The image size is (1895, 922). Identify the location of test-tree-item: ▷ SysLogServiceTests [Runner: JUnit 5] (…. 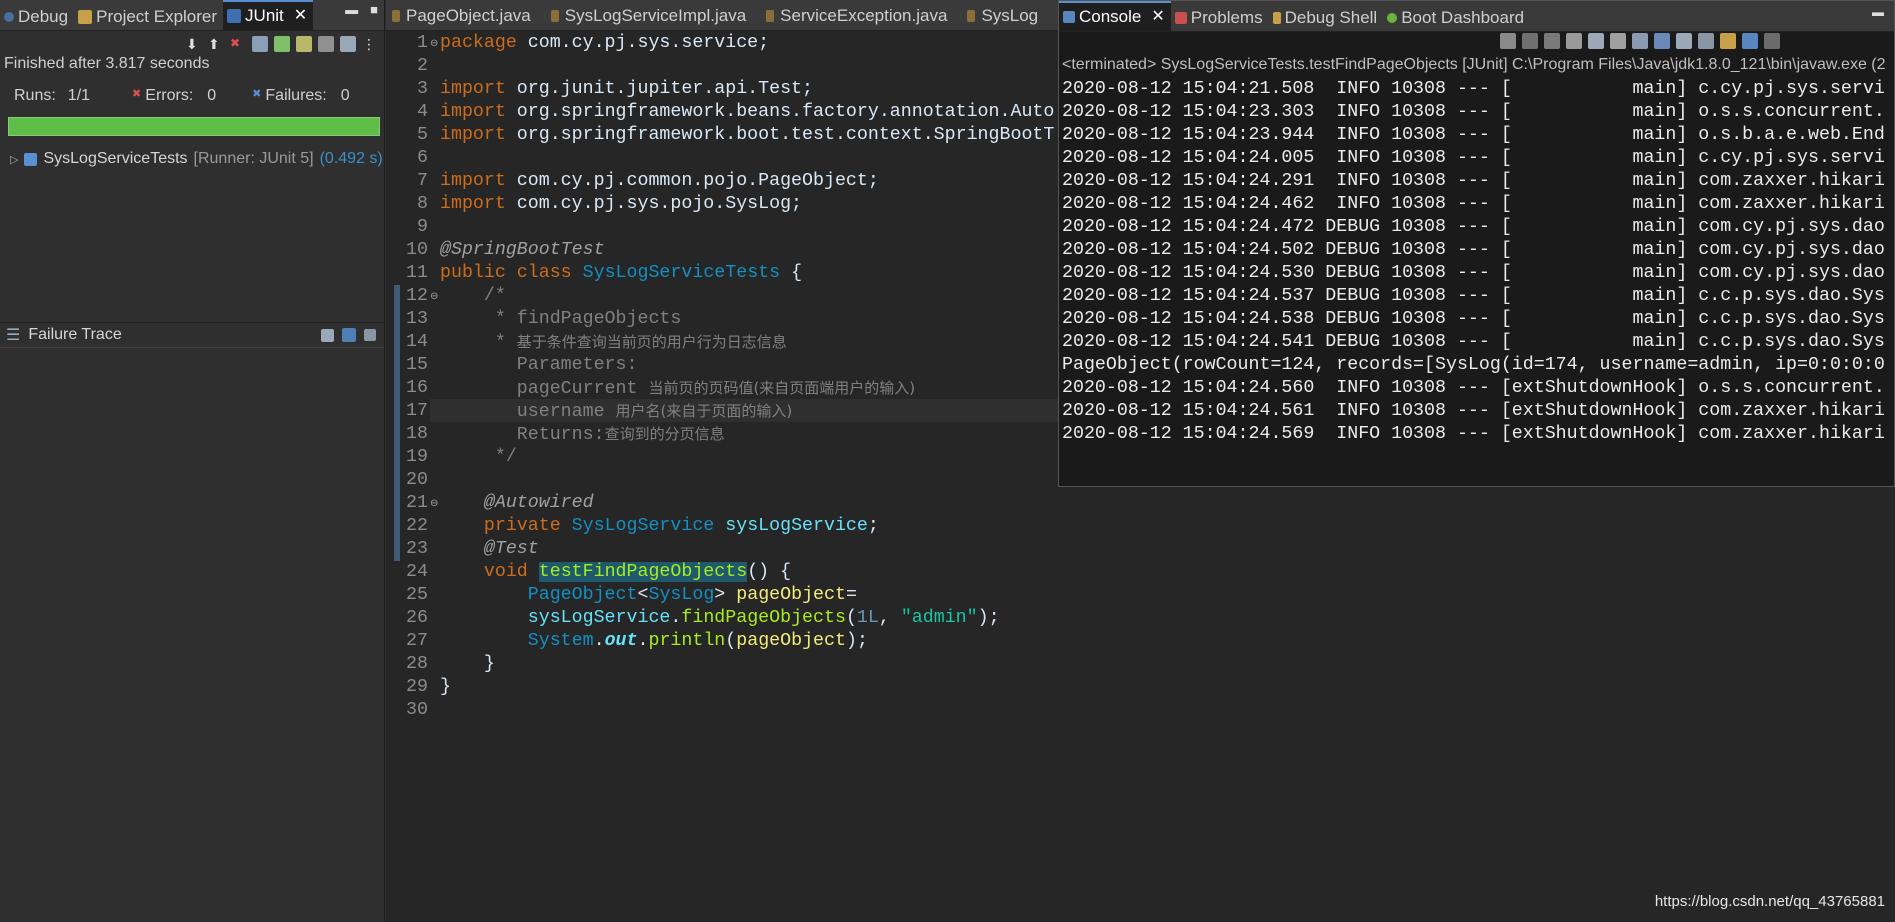
(196, 159).